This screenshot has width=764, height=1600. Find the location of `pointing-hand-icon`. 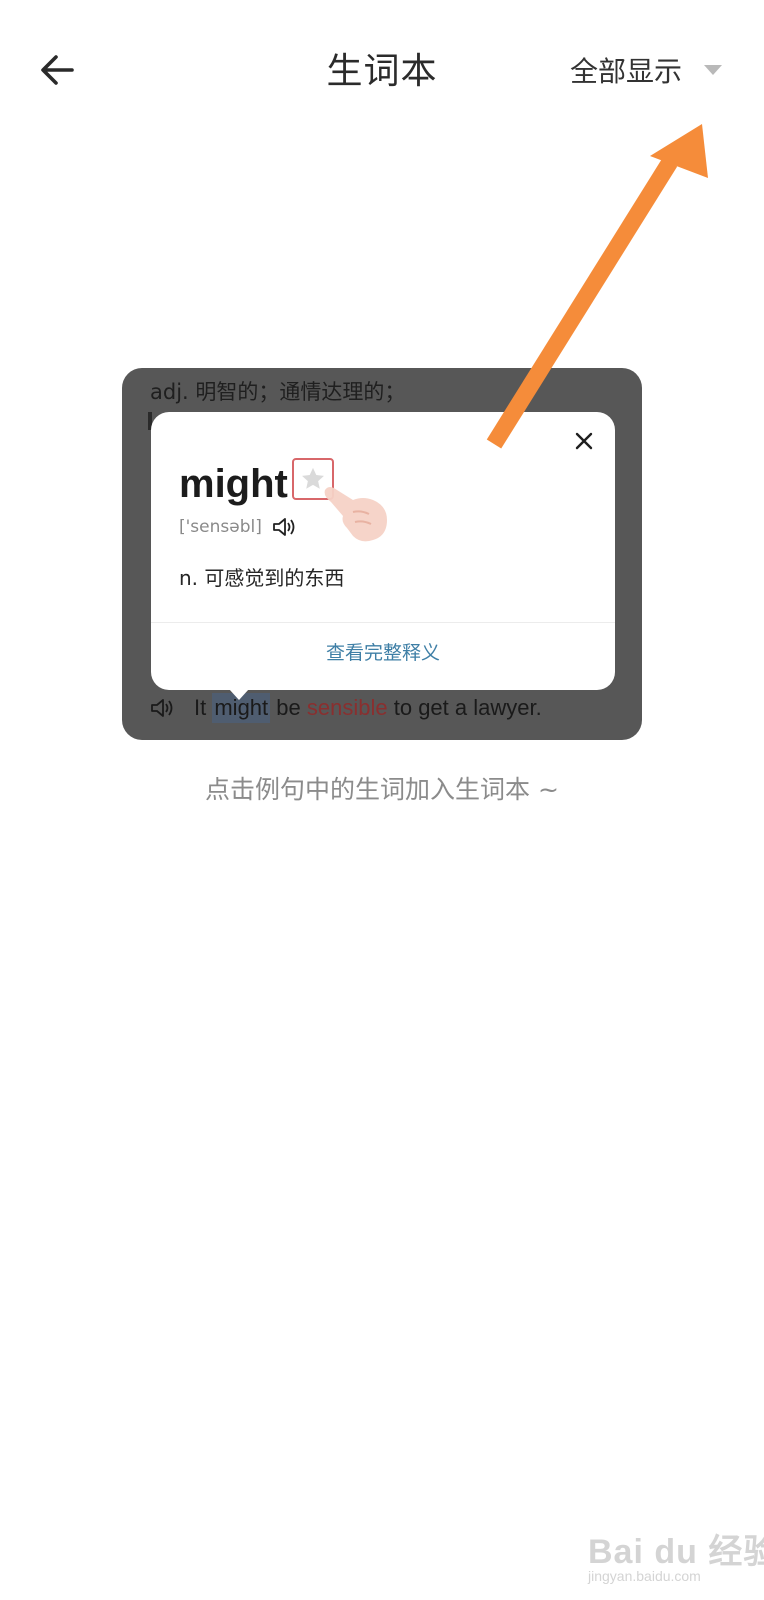

pointing-hand-icon is located at coordinates (355, 514).